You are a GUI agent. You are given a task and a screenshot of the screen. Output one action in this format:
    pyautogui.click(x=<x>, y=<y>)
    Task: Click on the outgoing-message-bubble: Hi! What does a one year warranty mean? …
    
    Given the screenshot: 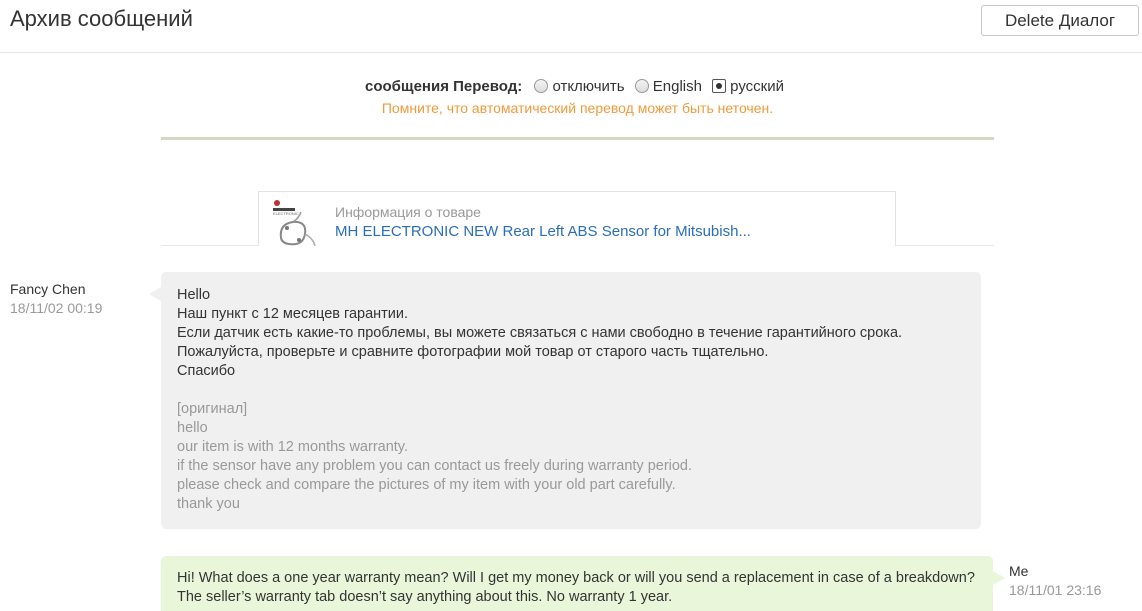 What is the action you would take?
    pyautogui.click(x=583, y=583)
    